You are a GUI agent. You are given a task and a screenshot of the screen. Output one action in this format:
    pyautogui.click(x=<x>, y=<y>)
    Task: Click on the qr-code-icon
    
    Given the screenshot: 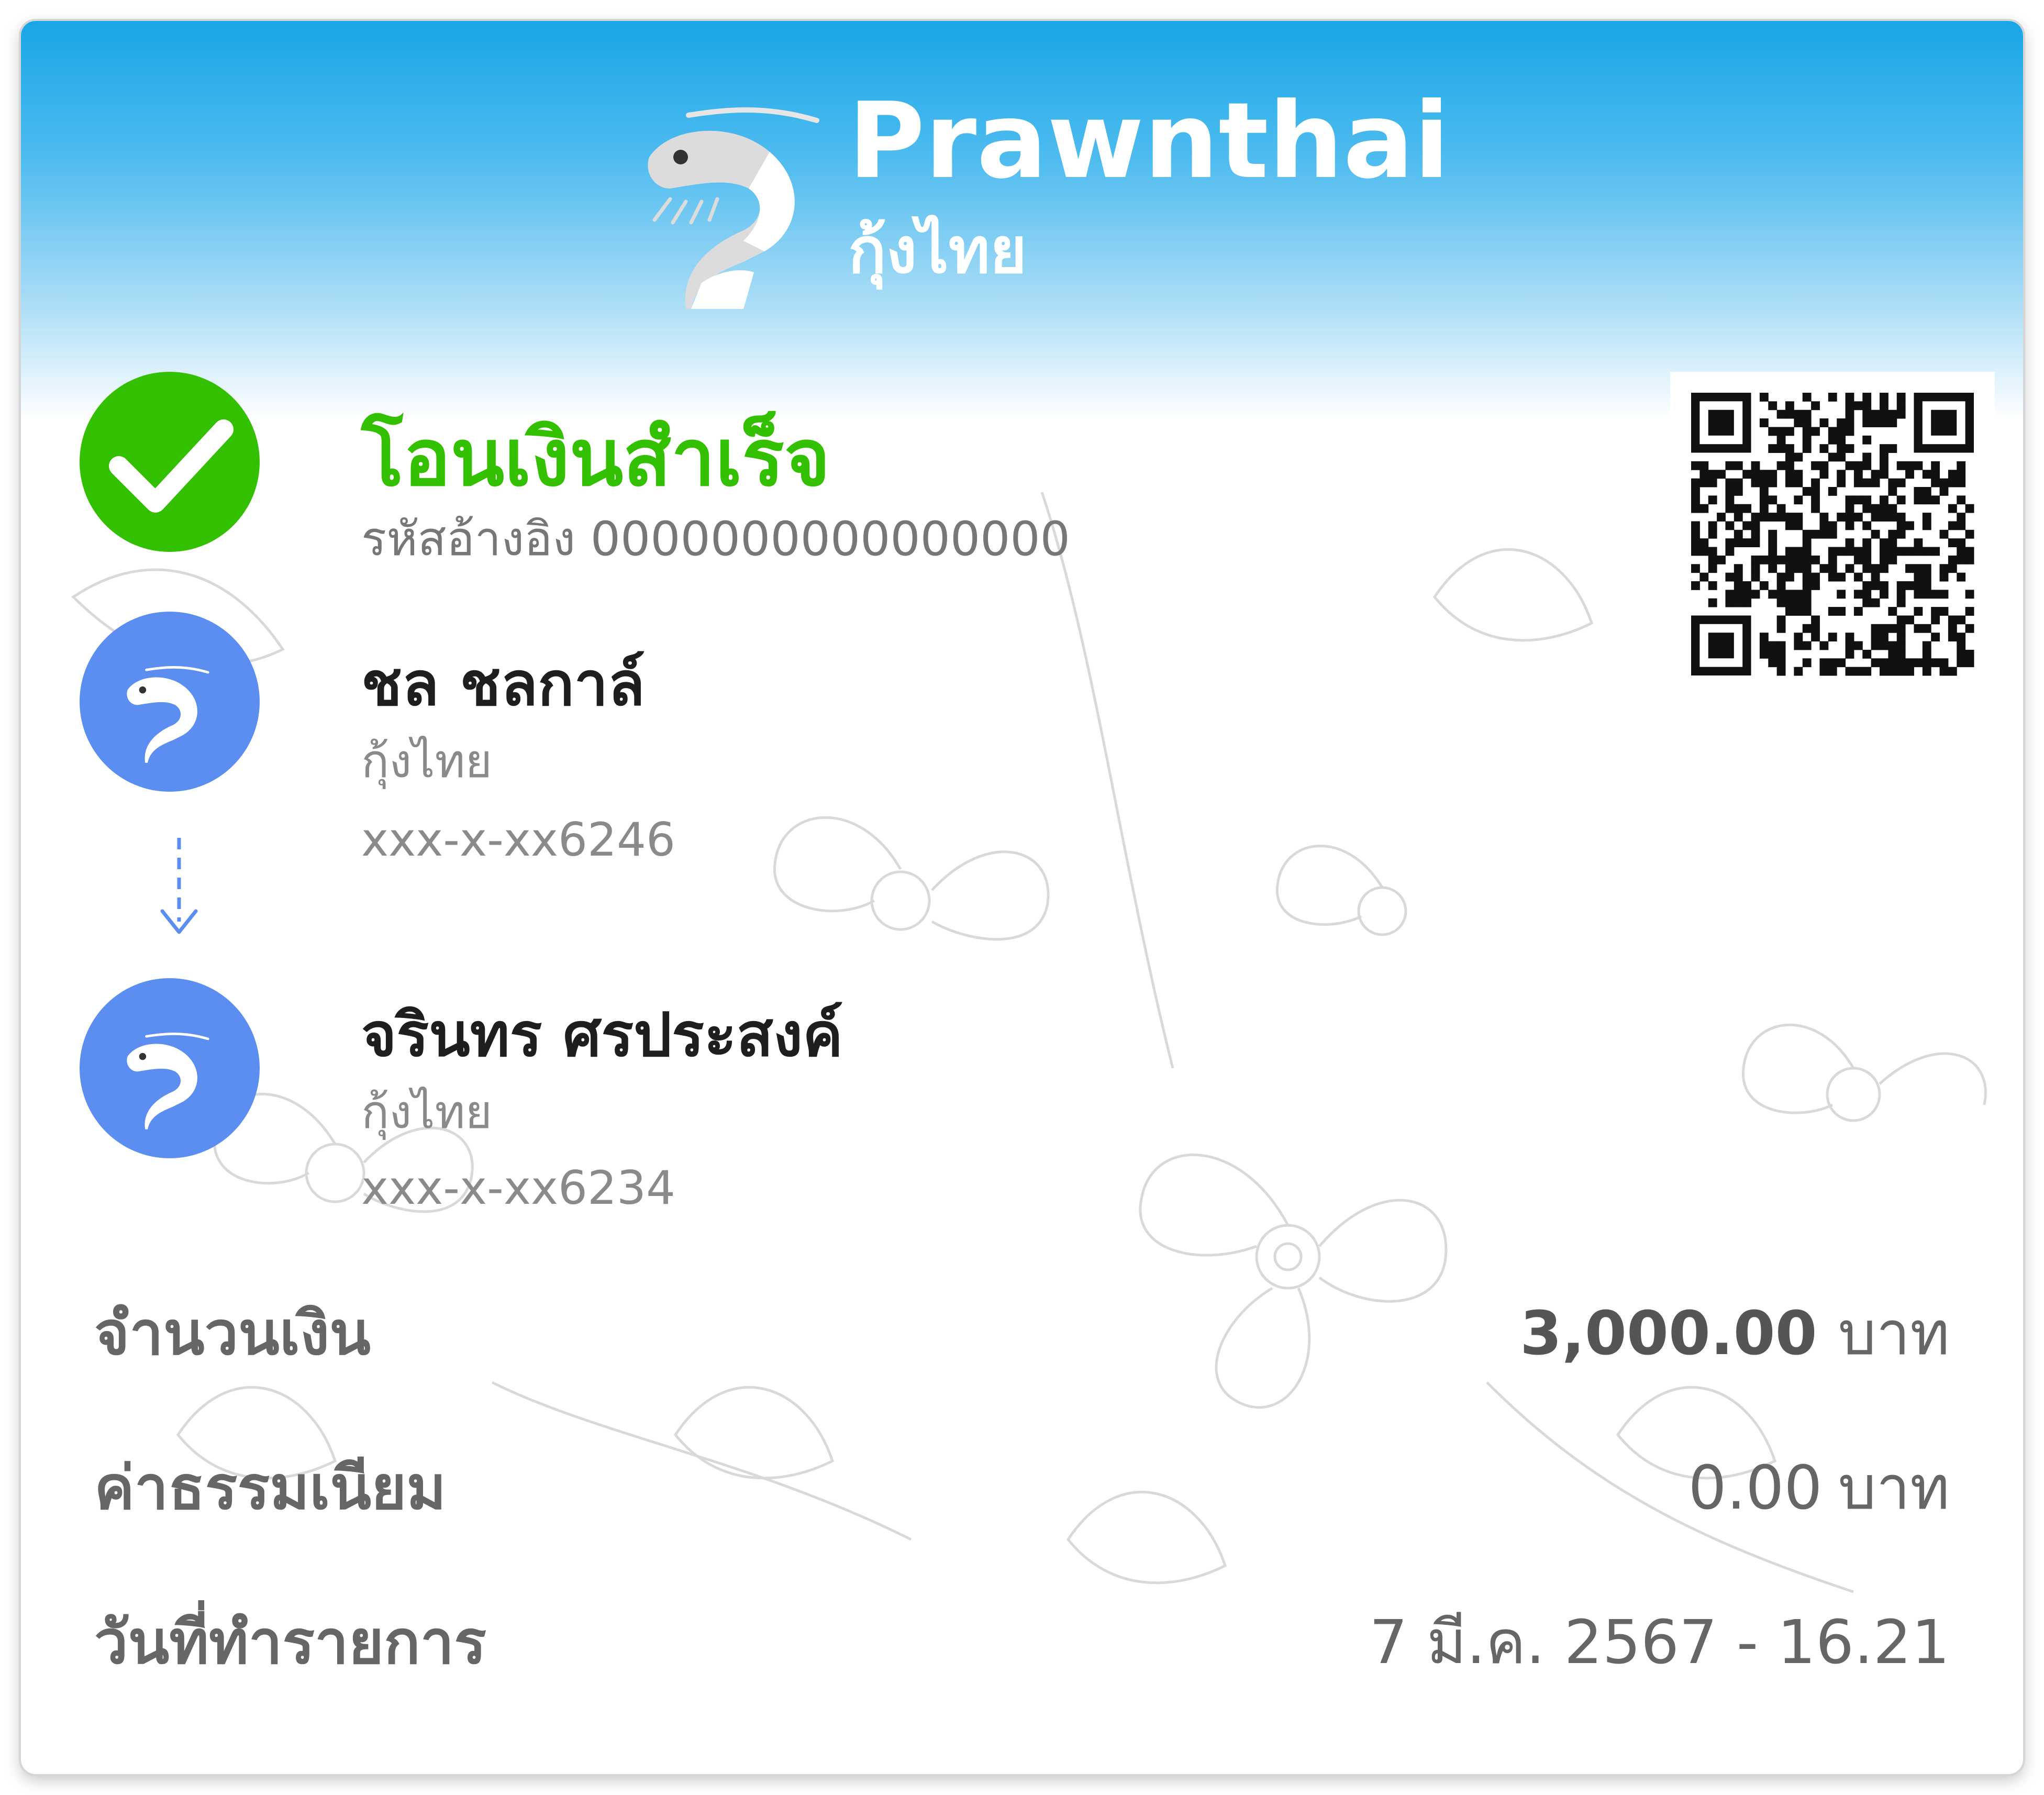 What is the action you would take?
    pyautogui.click(x=1832, y=534)
    